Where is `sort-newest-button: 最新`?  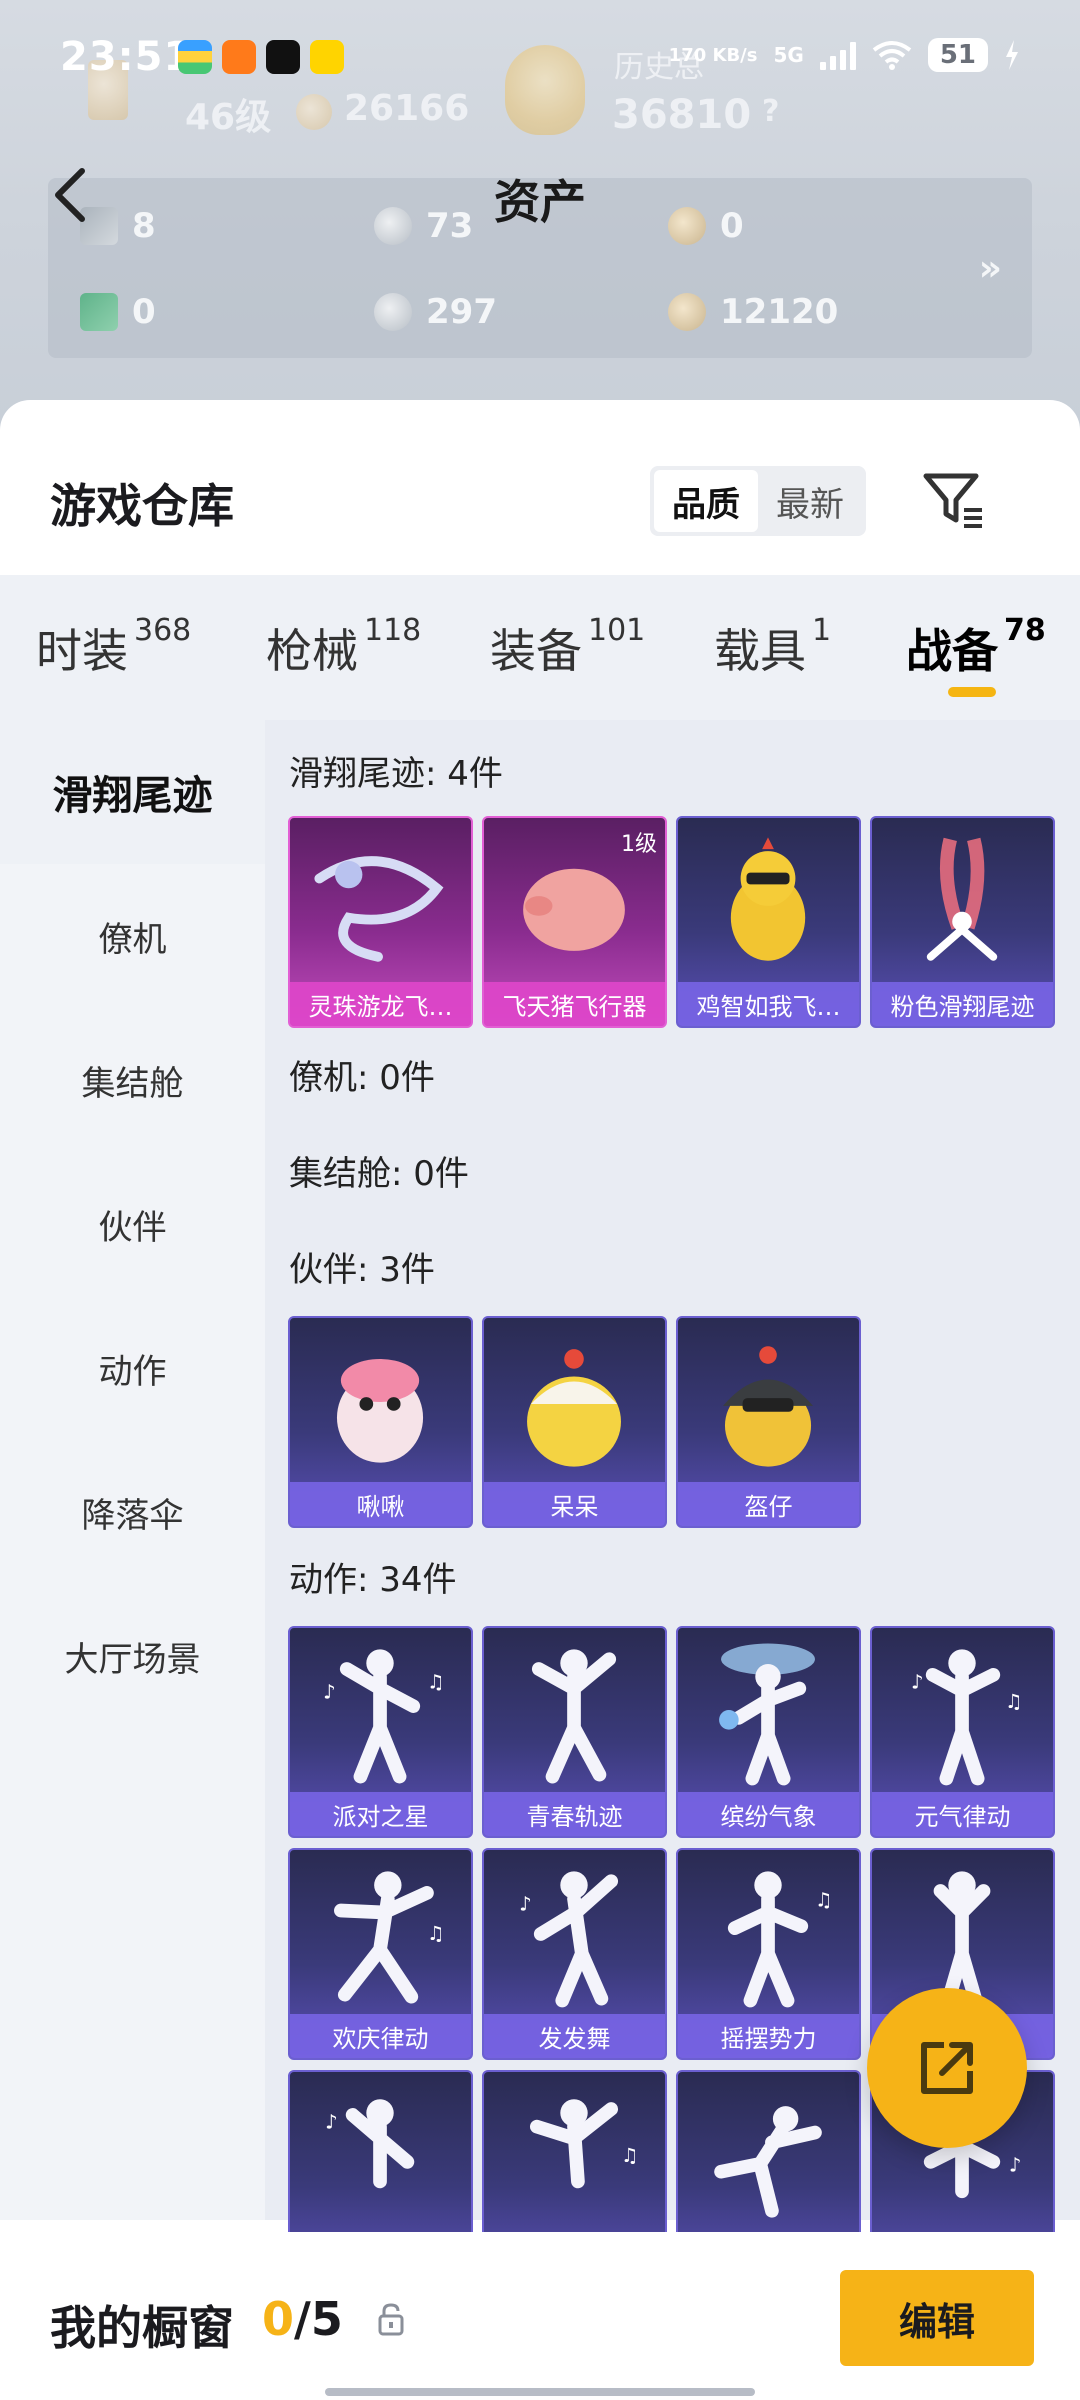
sort-newest-button: 最新 is located at coordinates (810, 501).